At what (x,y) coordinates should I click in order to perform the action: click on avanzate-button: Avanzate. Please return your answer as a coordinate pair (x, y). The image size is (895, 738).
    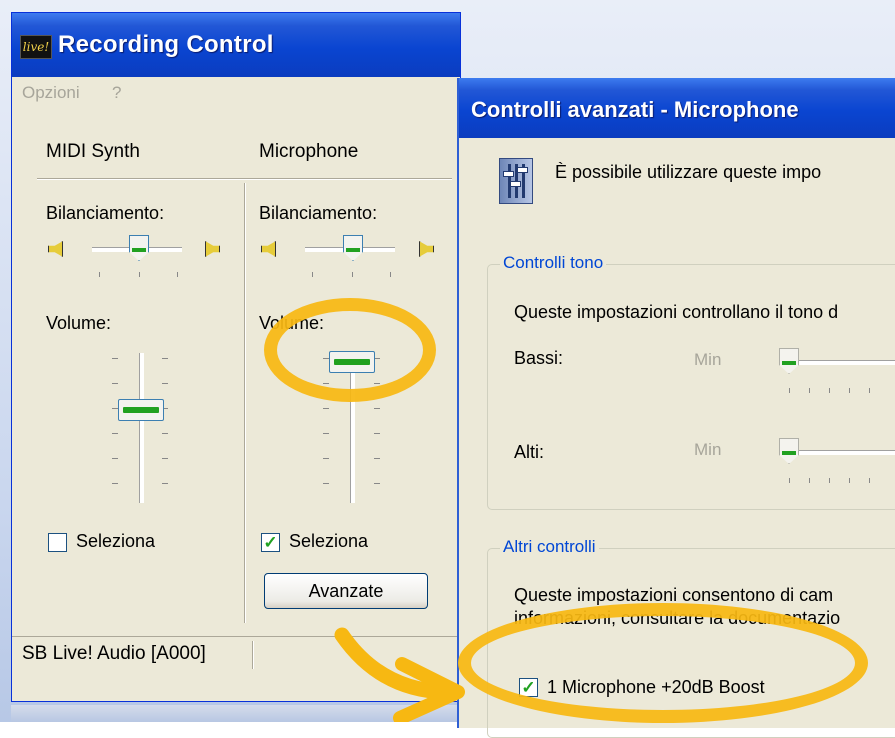
    Looking at the image, I should click on (346, 591).